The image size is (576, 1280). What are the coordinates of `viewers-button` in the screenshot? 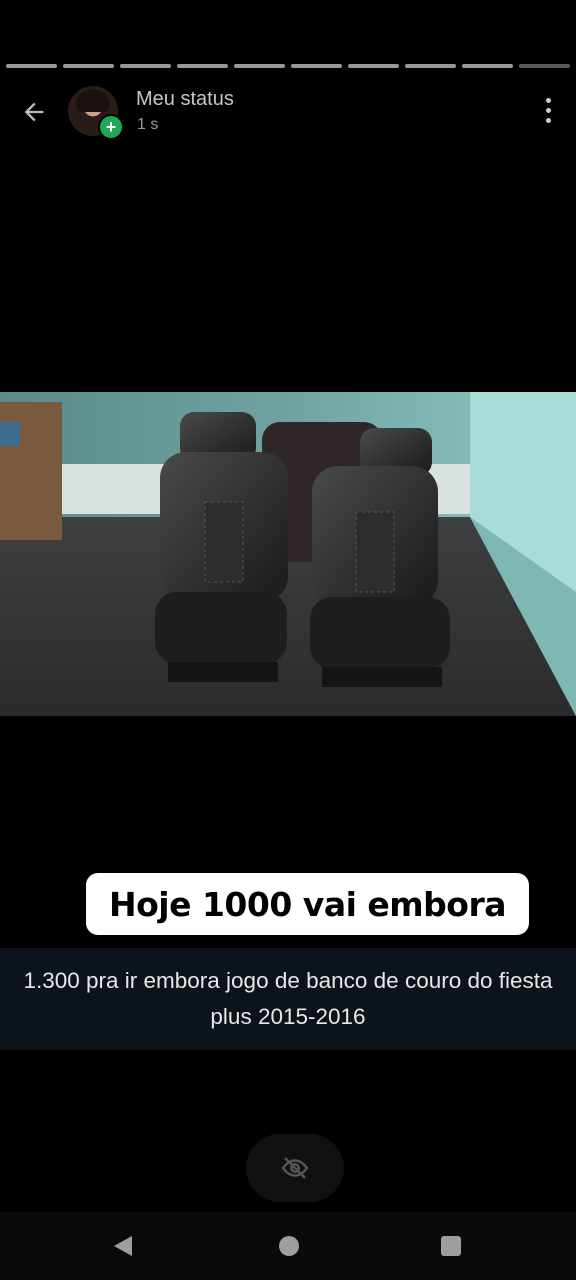 It's located at (295, 1168).